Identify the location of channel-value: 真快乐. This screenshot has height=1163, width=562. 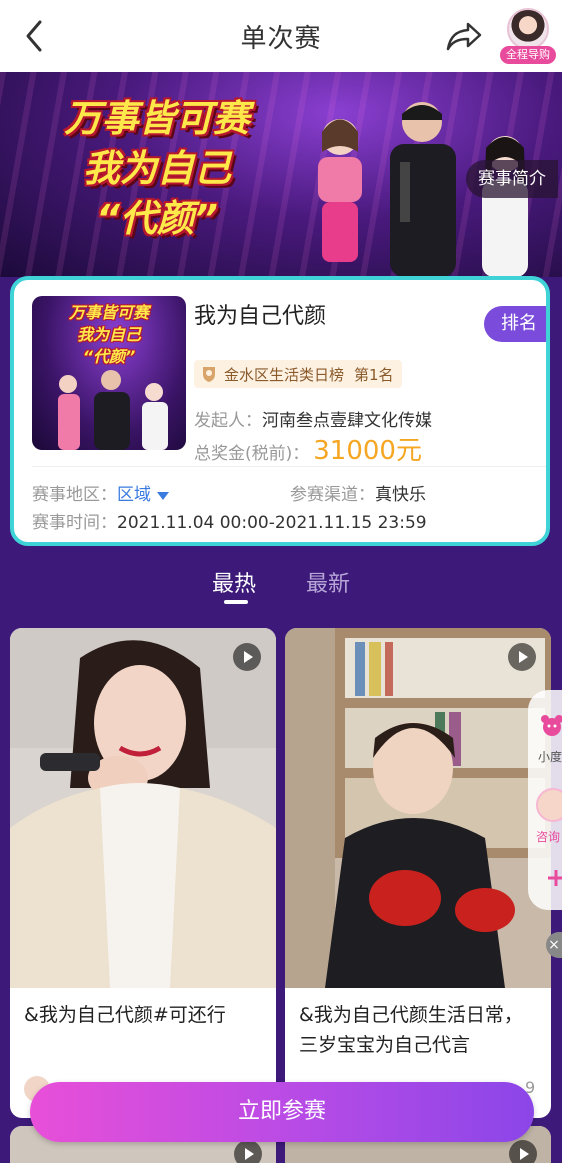
(400, 495).